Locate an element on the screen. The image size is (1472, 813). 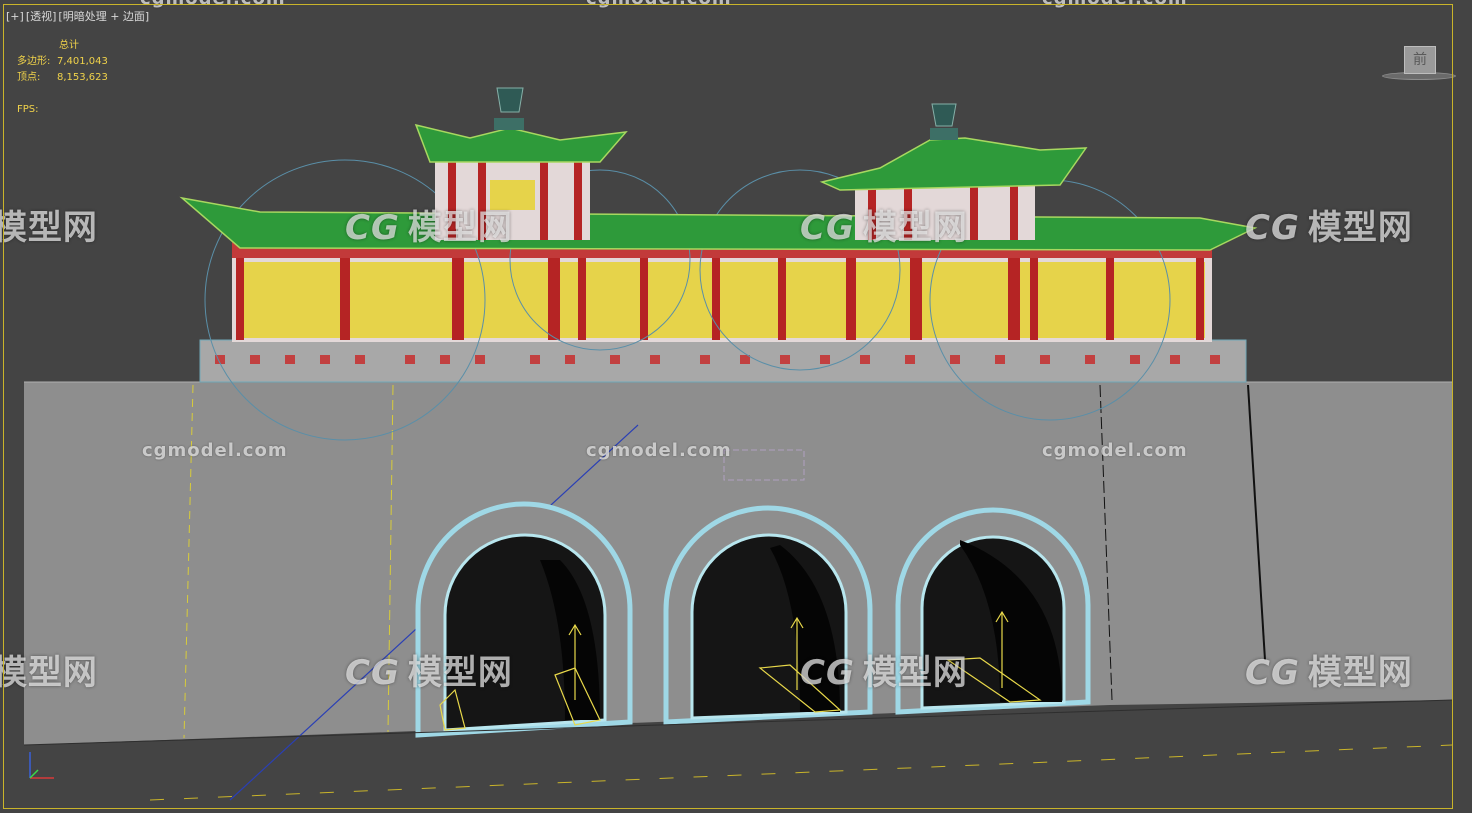
right-finial is located at coordinates (944, 134).